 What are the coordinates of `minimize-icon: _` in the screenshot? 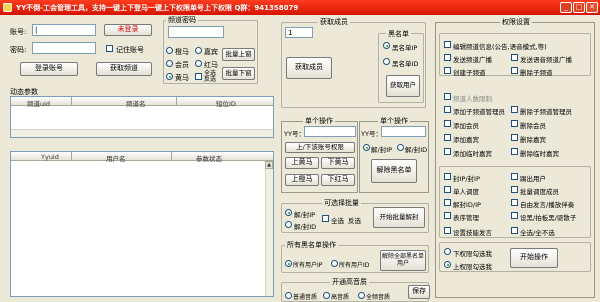 It's located at (566, 7).